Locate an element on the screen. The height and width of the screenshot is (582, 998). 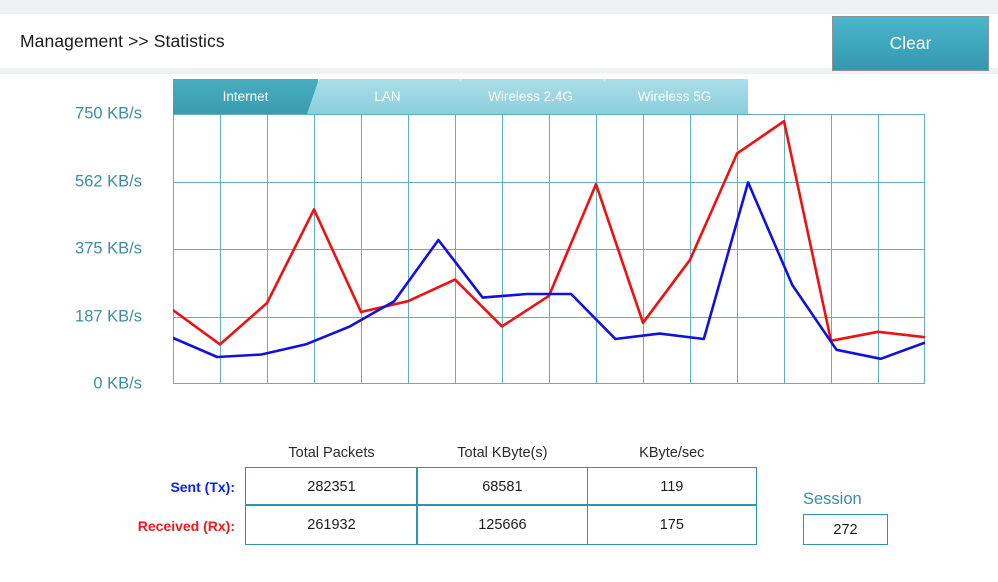
tab-wireless5: Wireless 5G is located at coordinates (670, 96).